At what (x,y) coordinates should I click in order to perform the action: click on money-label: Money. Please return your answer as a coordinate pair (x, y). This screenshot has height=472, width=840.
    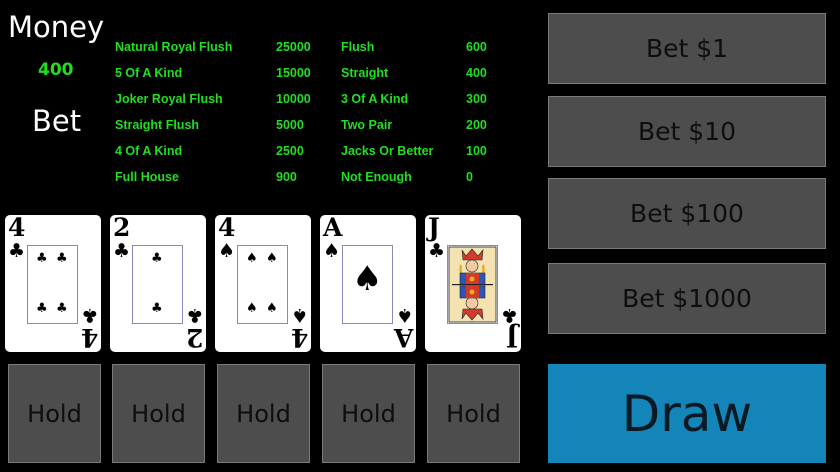
    Looking at the image, I should click on (56, 27).